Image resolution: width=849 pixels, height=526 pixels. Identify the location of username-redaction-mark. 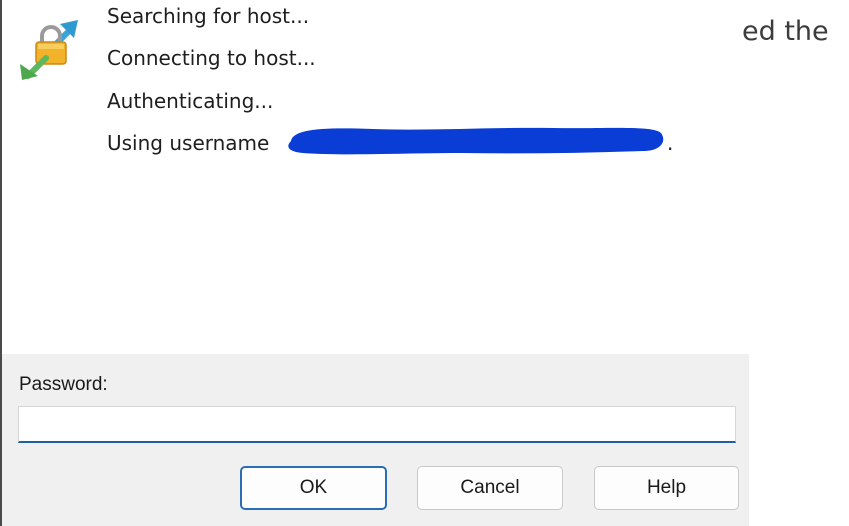
(476, 141).